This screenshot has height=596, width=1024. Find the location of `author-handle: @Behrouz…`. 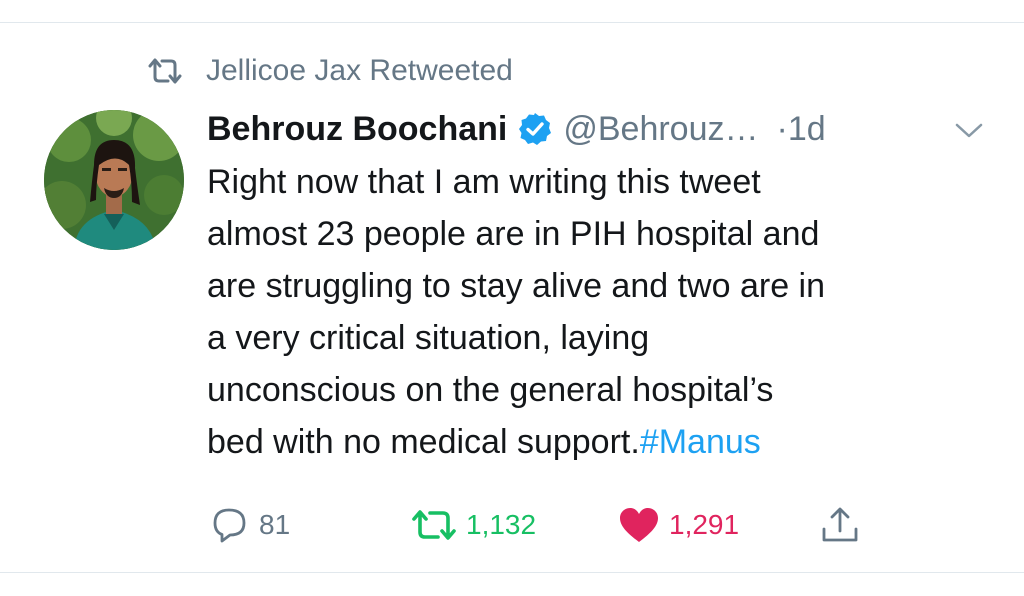

author-handle: @Behrouz… is located at coordinates (660, 129).